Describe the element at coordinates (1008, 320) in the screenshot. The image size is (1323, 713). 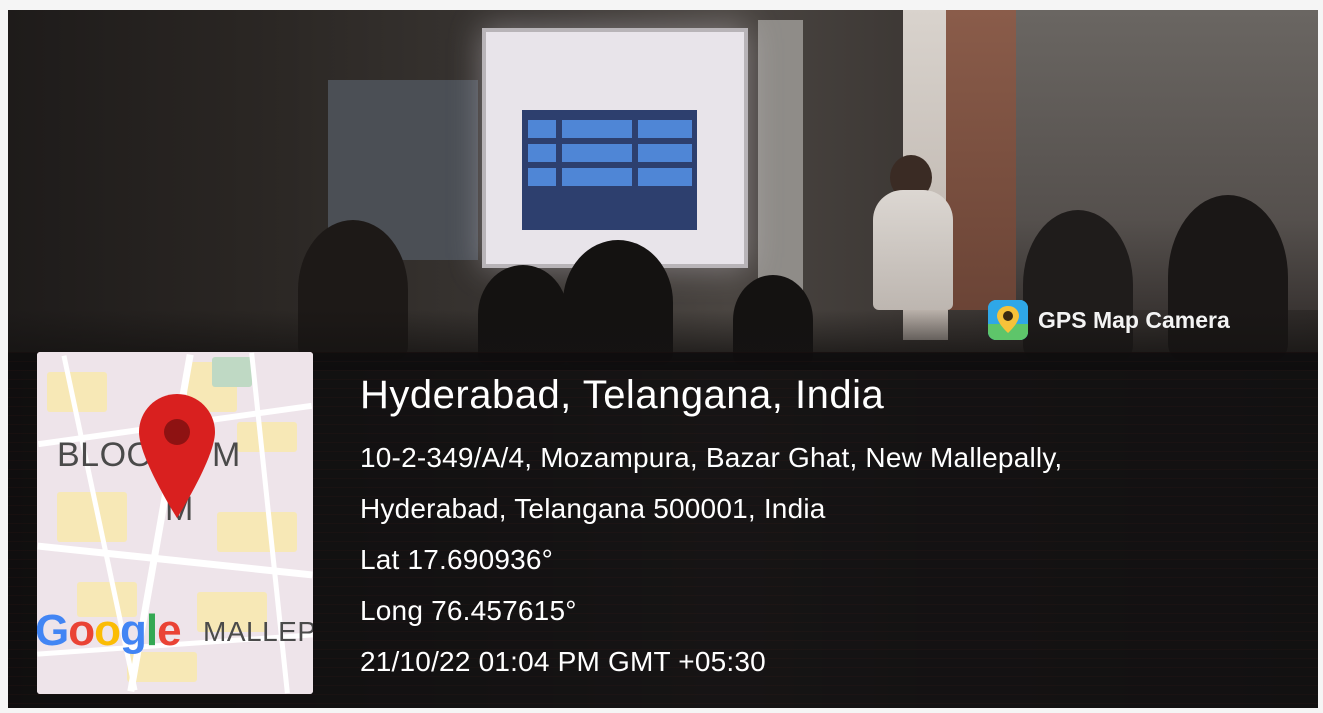
I see `gps-map-camera-app-icon` at that location.